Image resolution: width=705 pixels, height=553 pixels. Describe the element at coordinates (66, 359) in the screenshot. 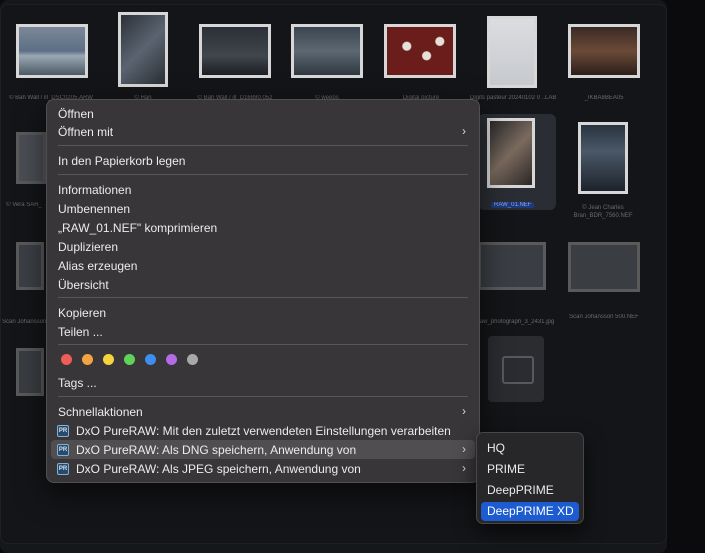

I see `tag-color-red` at that location.